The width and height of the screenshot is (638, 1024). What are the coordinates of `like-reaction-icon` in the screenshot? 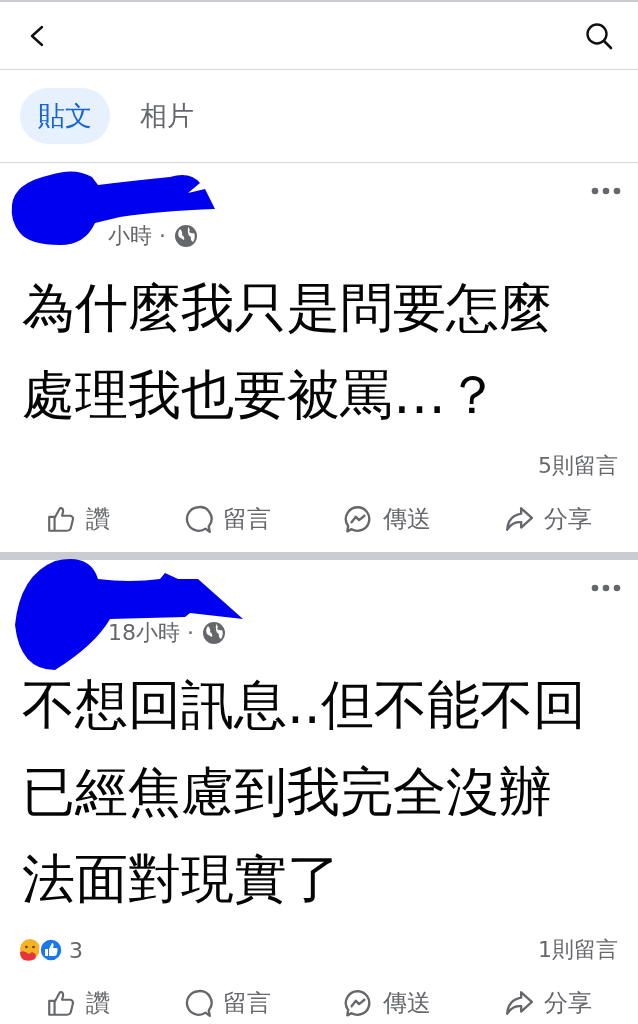 It's located at (51, 950).